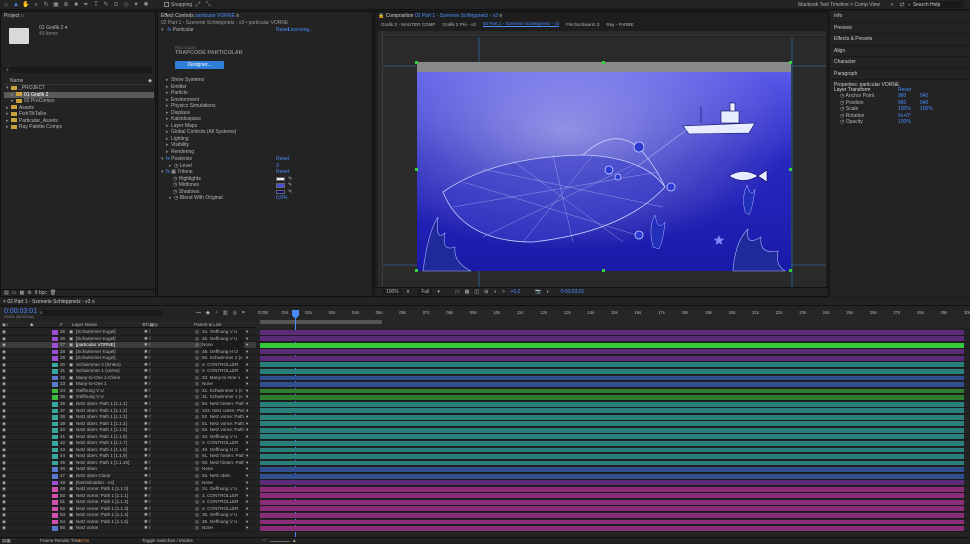 The height and width of the screenshot is (544, 970). What do you see at coordinates (280, 185) in the screenshot?
I see `midtones-swatch` at bounding box center [280, 185].